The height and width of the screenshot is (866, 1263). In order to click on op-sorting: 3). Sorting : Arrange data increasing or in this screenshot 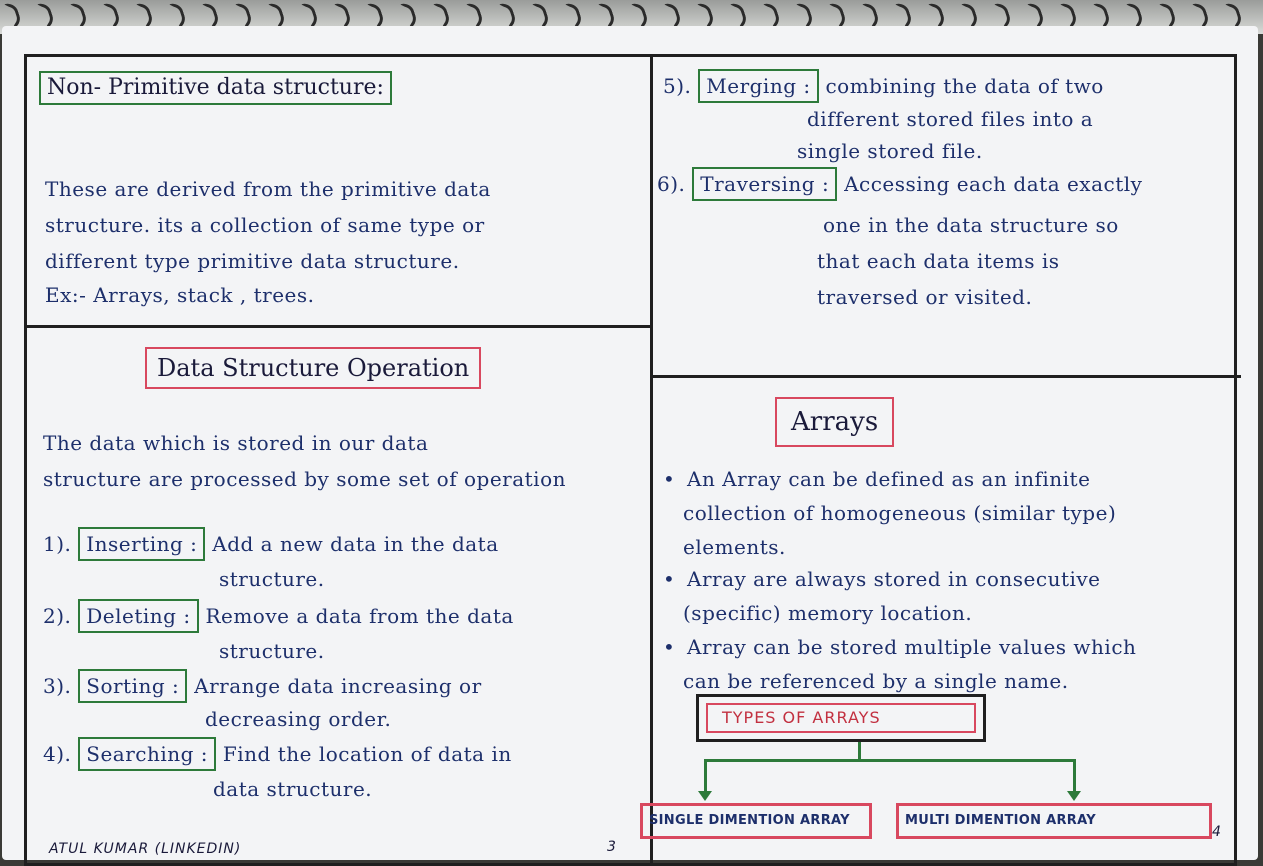, I will do `click(262, 686)`.